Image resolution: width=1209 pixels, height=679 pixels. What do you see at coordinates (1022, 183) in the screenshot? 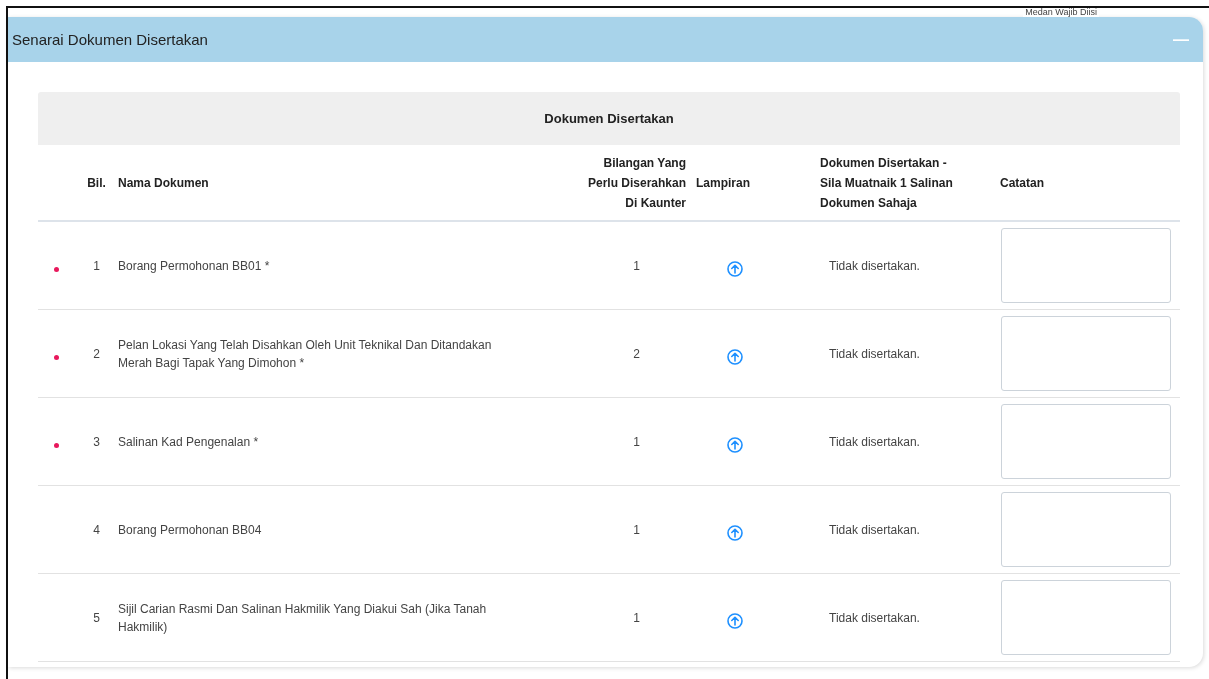
I see `column-header: Catatan` at bounding box center [1022, 183].